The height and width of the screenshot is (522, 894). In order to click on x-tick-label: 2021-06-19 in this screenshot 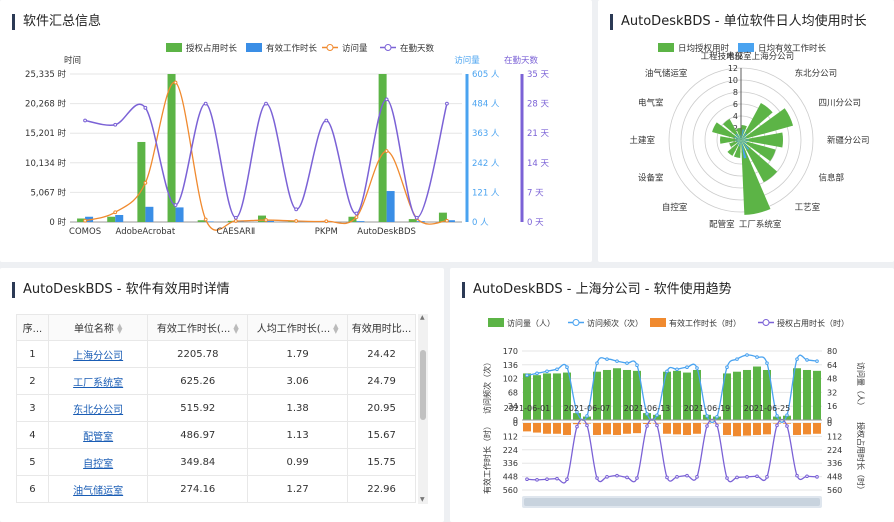, I will do `click(707, 408)`.